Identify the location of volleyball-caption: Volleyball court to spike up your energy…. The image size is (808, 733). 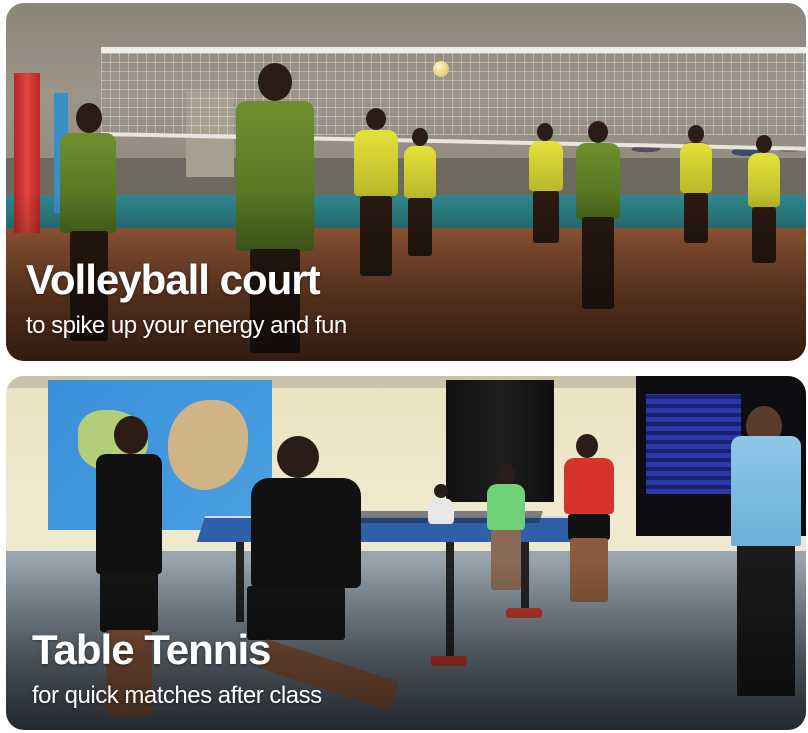
(186, 298).